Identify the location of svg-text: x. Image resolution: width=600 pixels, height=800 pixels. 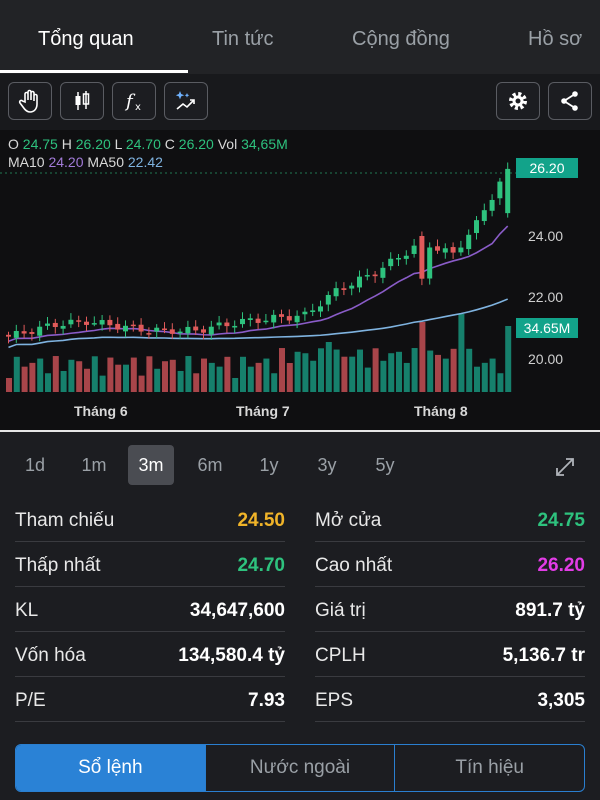
(138, 107).